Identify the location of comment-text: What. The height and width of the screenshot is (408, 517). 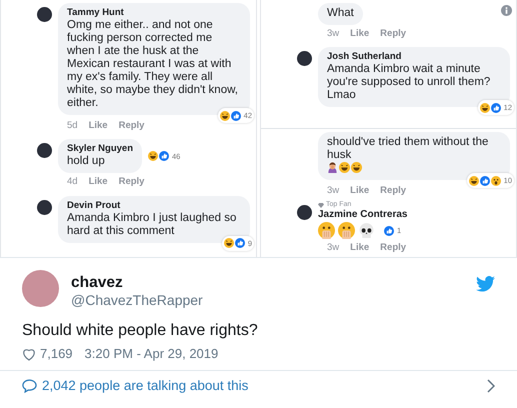
(340, 13).